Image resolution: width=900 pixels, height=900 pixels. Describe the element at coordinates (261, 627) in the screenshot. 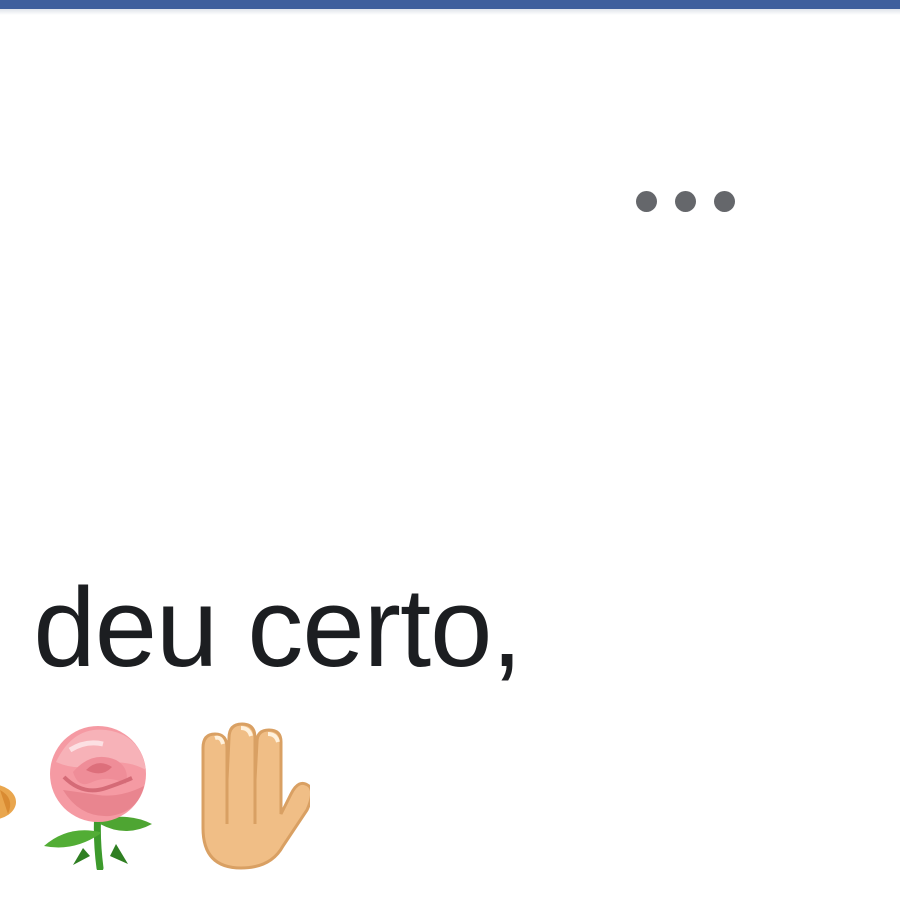

I see `post-text: o deu certo,` at that location.